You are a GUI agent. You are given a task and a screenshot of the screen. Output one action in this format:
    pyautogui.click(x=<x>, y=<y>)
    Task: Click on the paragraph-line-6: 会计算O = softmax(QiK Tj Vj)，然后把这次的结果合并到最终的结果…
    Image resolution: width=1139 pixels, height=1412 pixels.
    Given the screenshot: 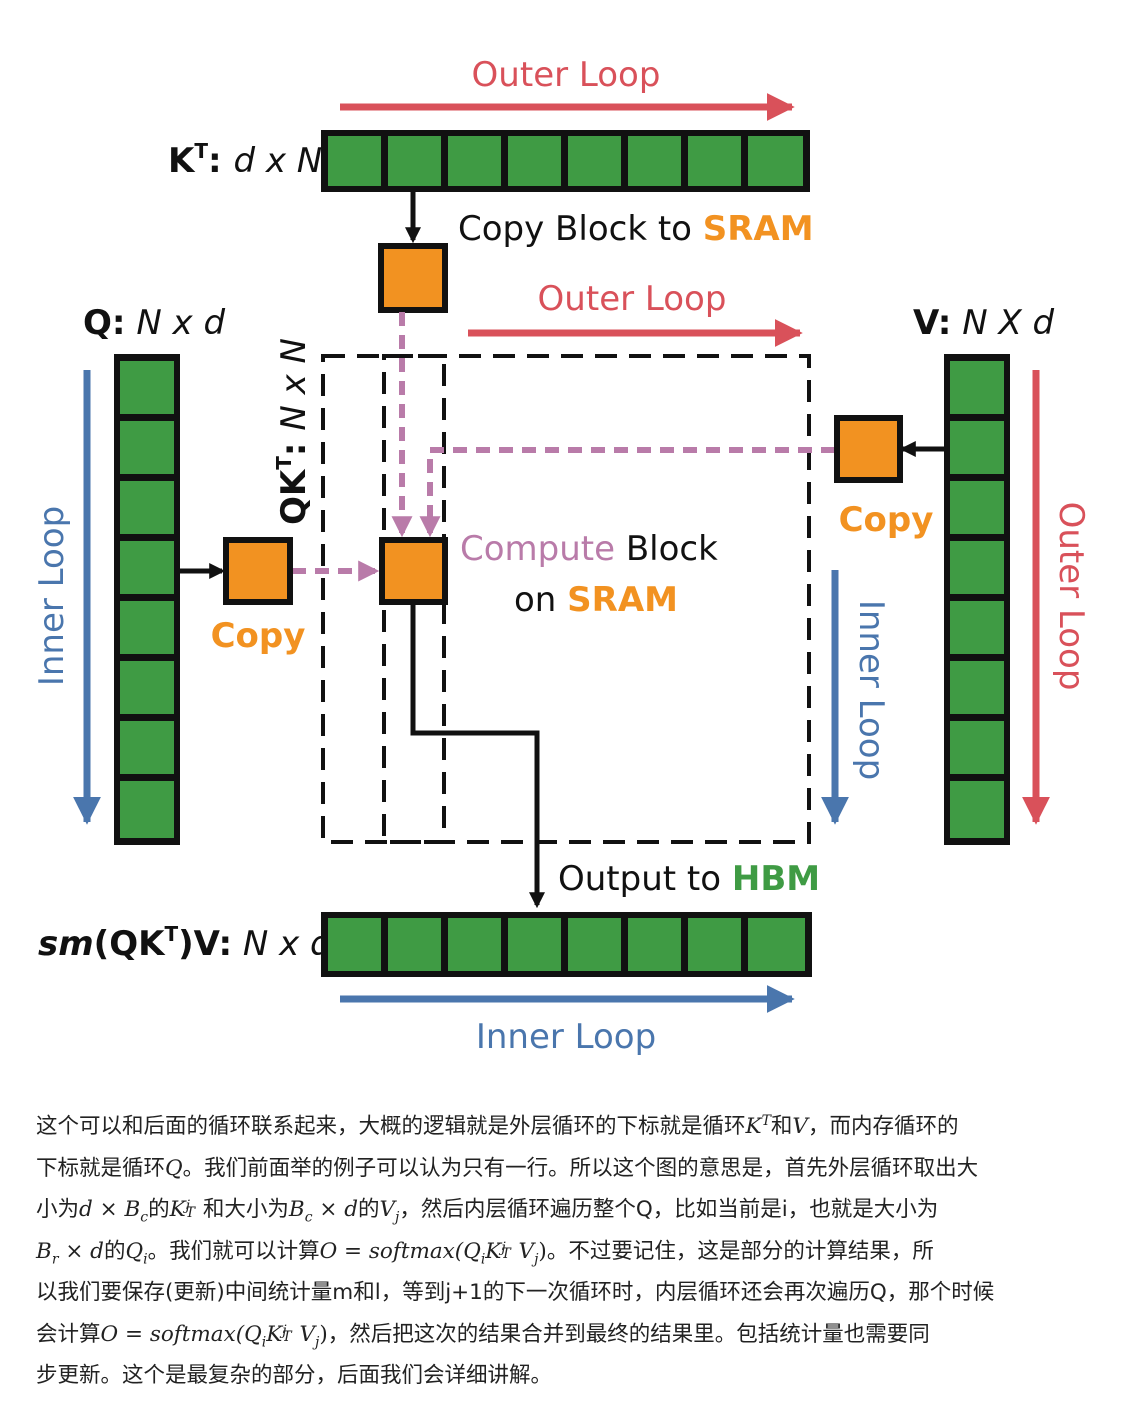 What is the action you would take?
    pyautogui.click(x=483, y=1335)
    